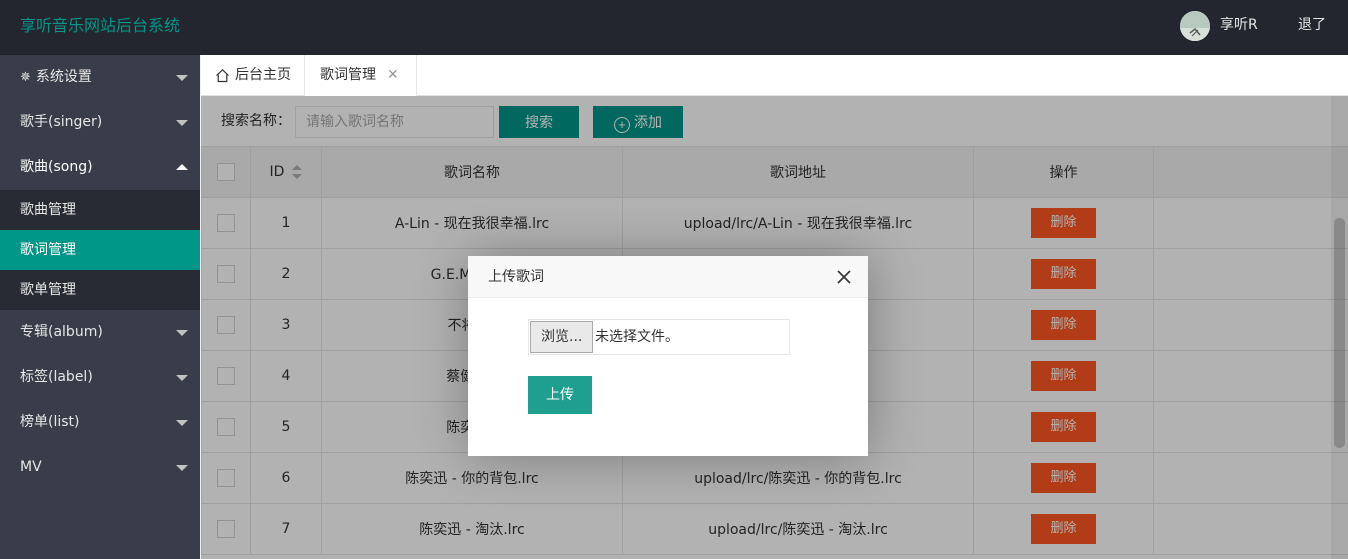 The width and height of the screenshot is (1348, 559). I want to click on dialog-title: 上传歌词, so click(668, 277).